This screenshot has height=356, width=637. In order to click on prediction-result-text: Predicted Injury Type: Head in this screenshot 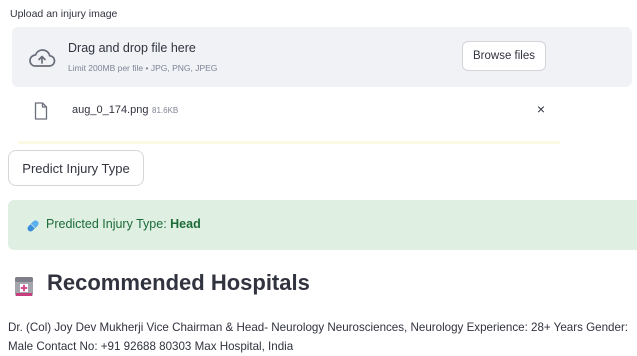, I will do `click(123, 224)`.